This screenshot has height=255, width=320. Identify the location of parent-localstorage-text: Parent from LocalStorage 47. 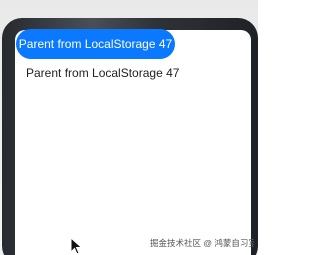
(103, 73).